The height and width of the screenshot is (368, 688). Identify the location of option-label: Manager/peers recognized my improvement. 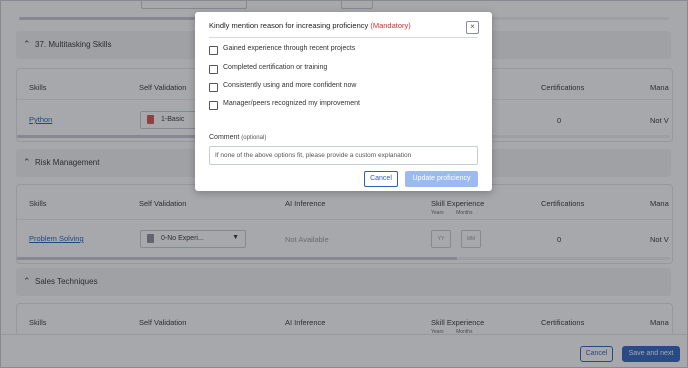
(291, 103).